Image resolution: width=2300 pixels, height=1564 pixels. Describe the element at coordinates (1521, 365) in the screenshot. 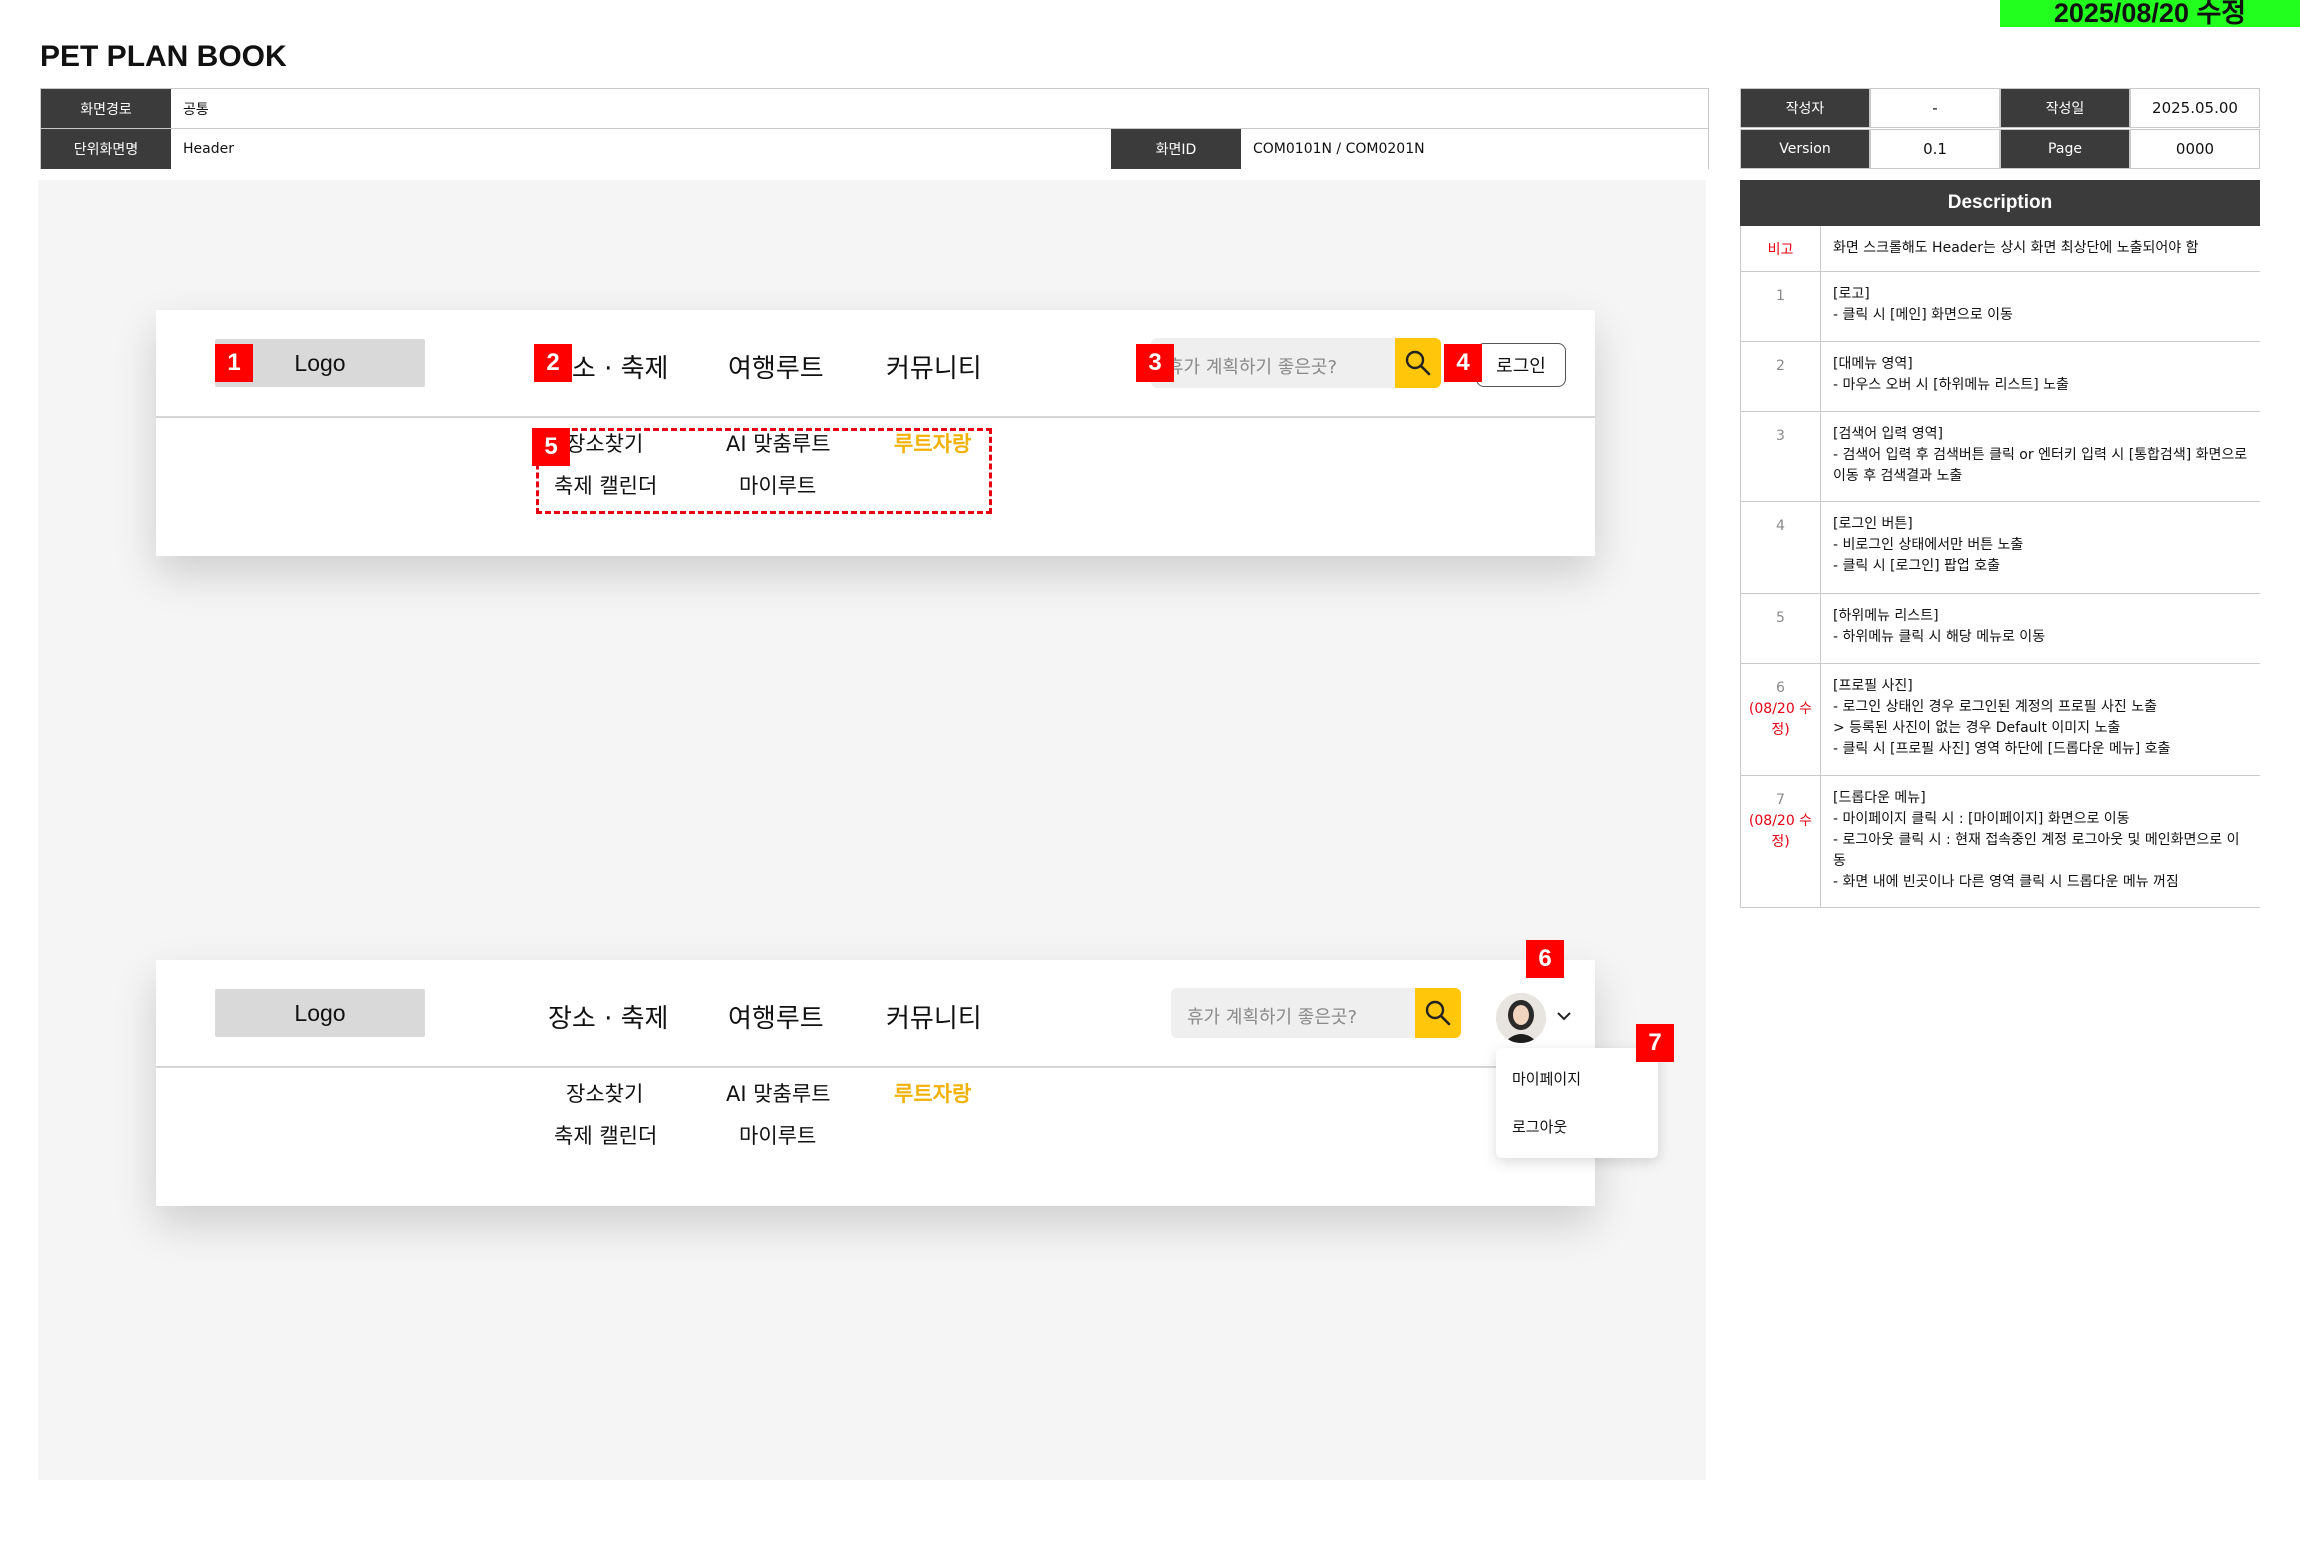

I see `login-button: 로그인` at that location.